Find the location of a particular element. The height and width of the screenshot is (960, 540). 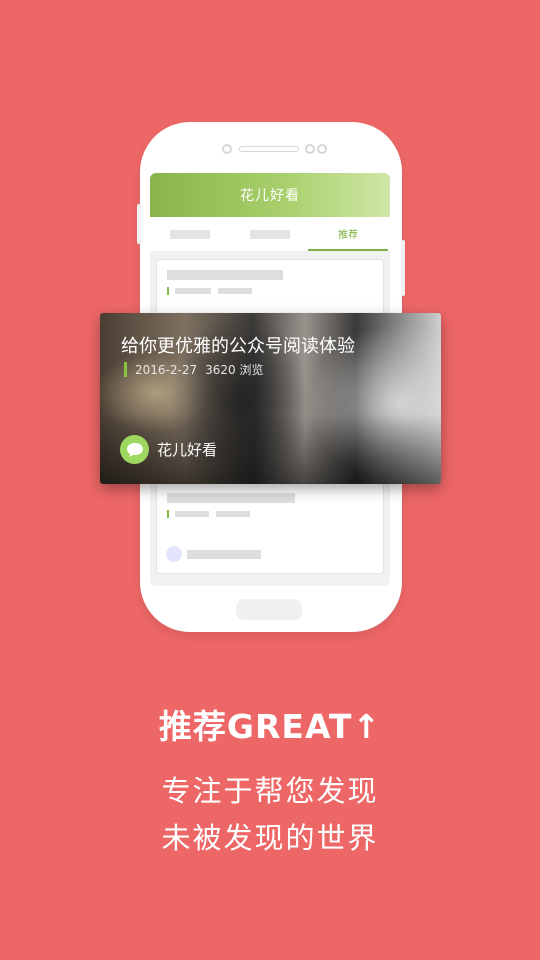

featured-article-title: 给你更优雅的公众号阅读体验 is located at coordinates (238, 346).